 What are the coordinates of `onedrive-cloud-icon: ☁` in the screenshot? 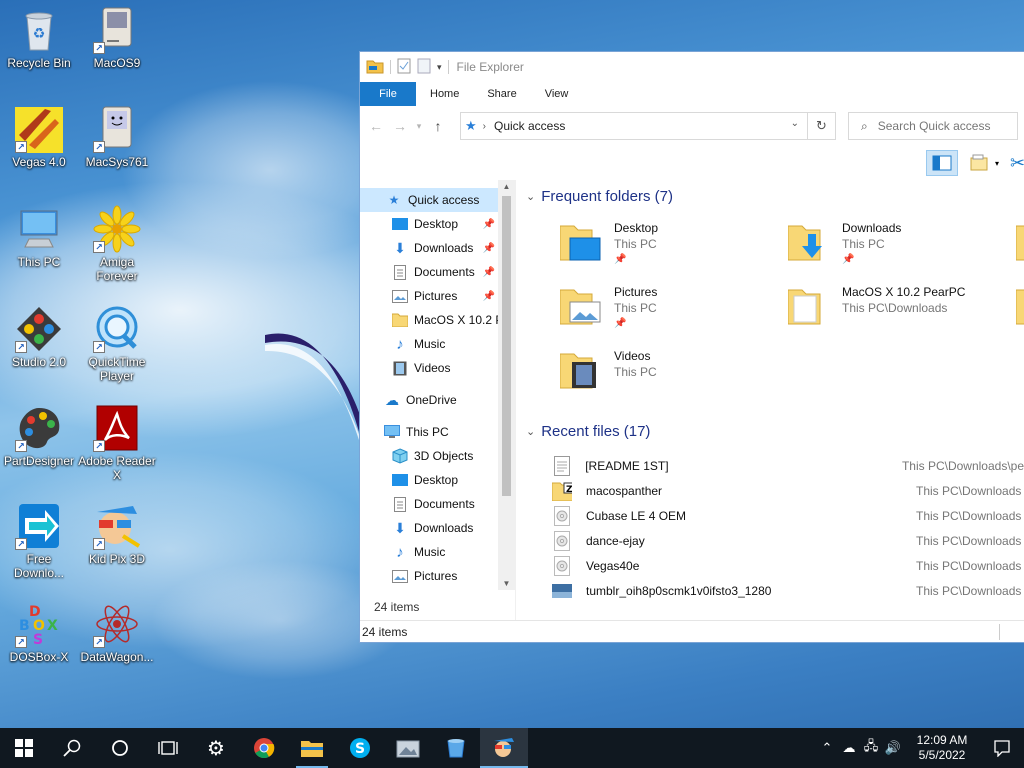 It's located at (849, 748).